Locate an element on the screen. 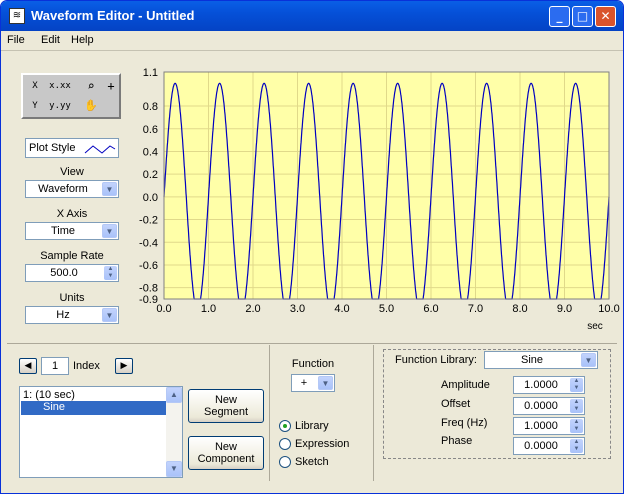 This screenshot has width=624, height=494. phase-value: 0.0000 is located at coordinates (541, 446).